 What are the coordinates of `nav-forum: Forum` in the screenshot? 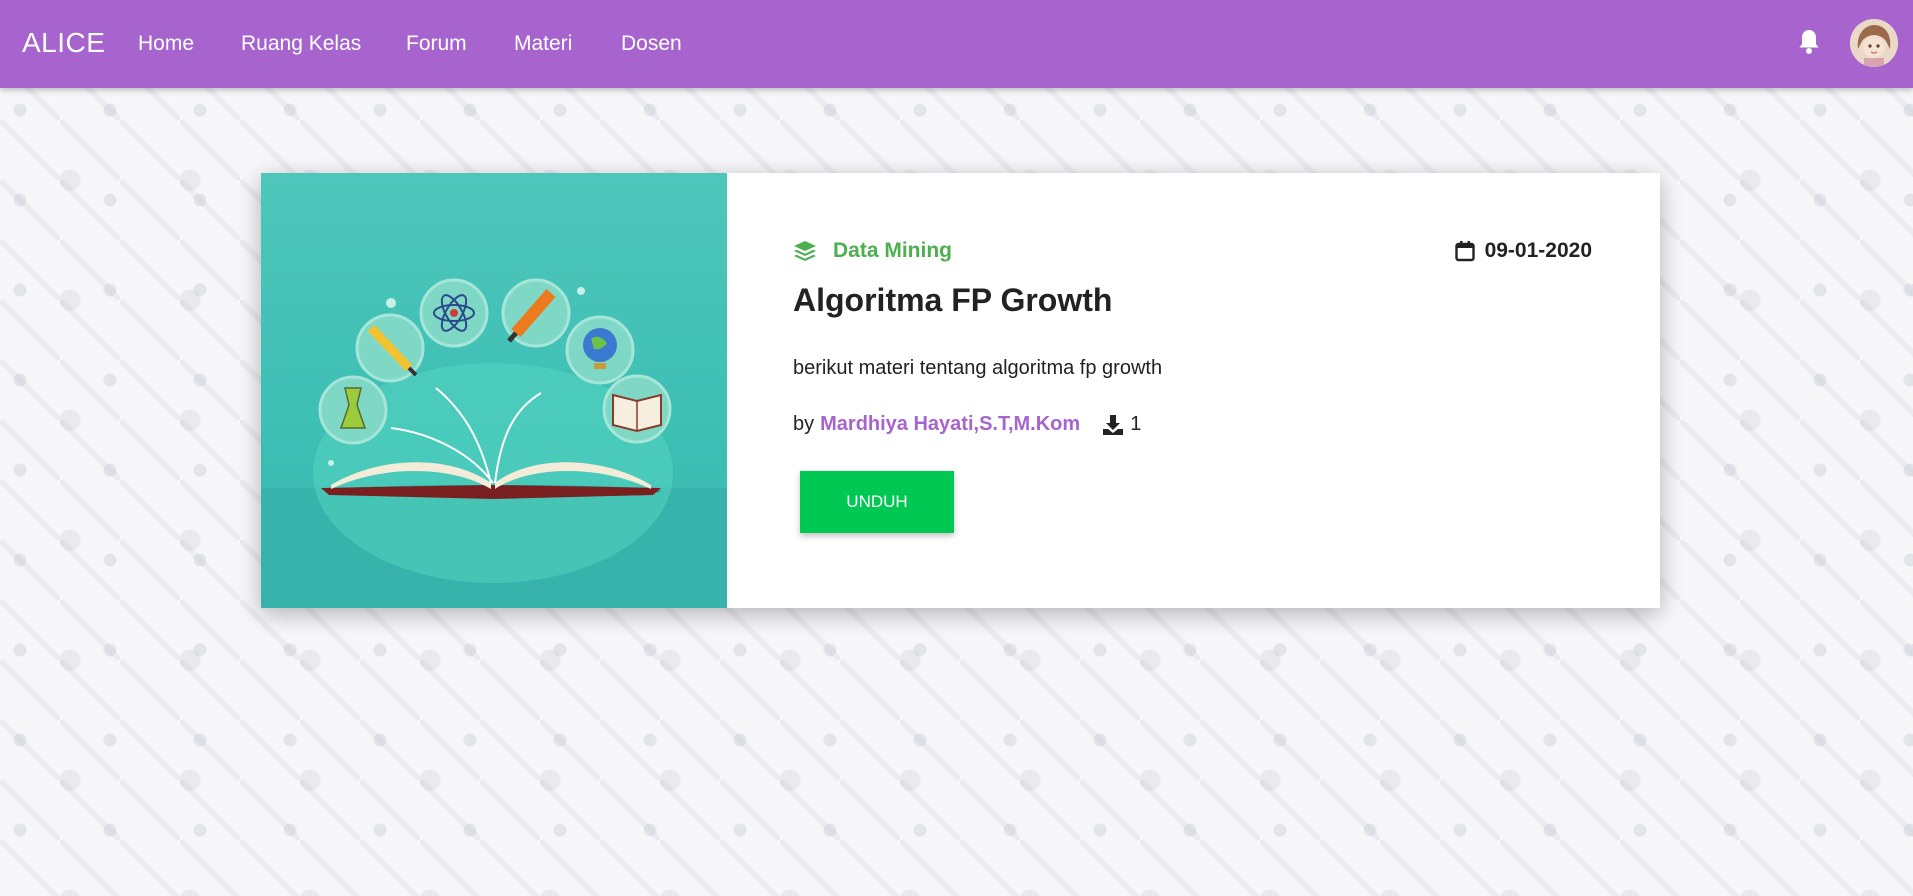 It's located at (436, 44).